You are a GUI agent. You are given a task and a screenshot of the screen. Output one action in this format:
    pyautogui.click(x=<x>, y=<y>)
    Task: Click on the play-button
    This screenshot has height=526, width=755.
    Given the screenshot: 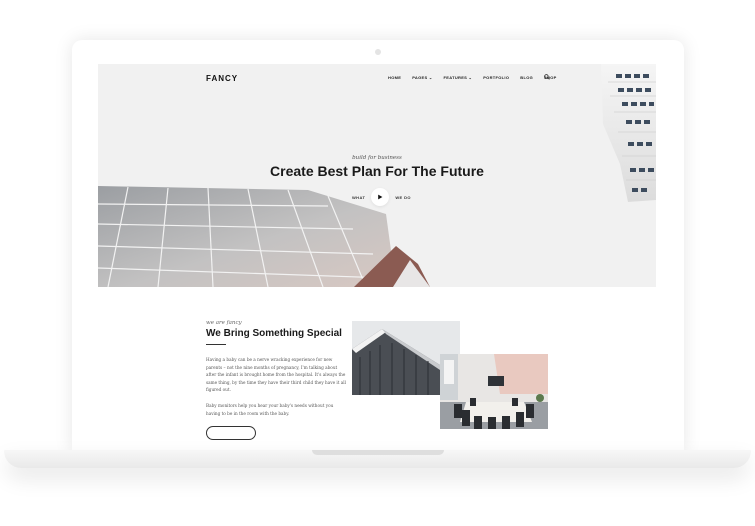 What is the action you would take?
    pyautogui.click(x=380, y=197)
    